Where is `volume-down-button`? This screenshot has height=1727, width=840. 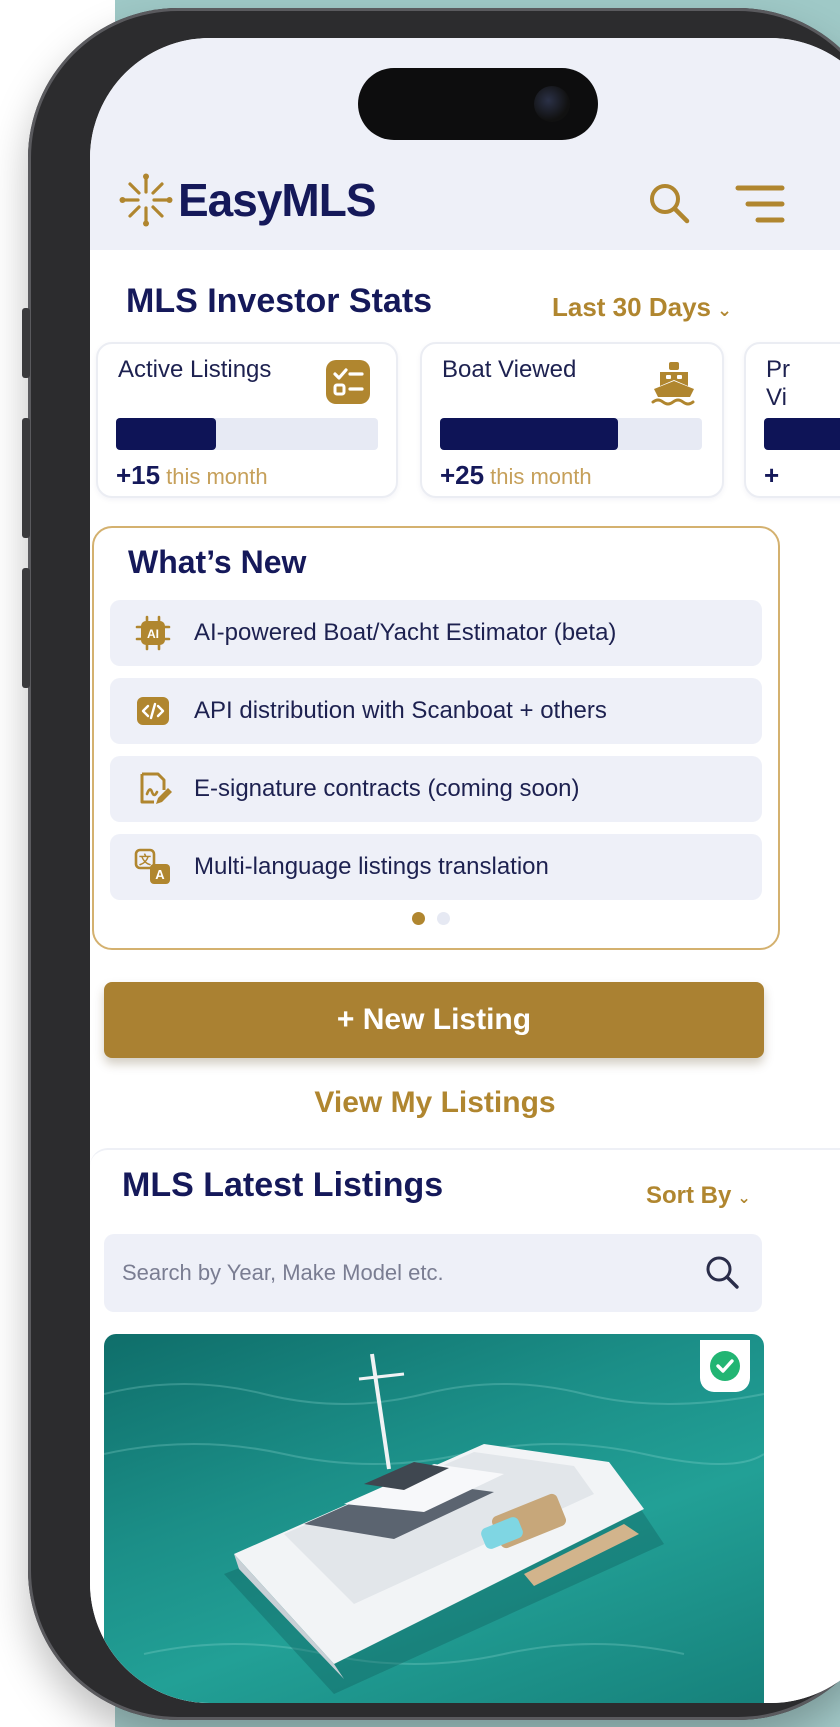 volume-down-button is located at coordinates (26, 628).